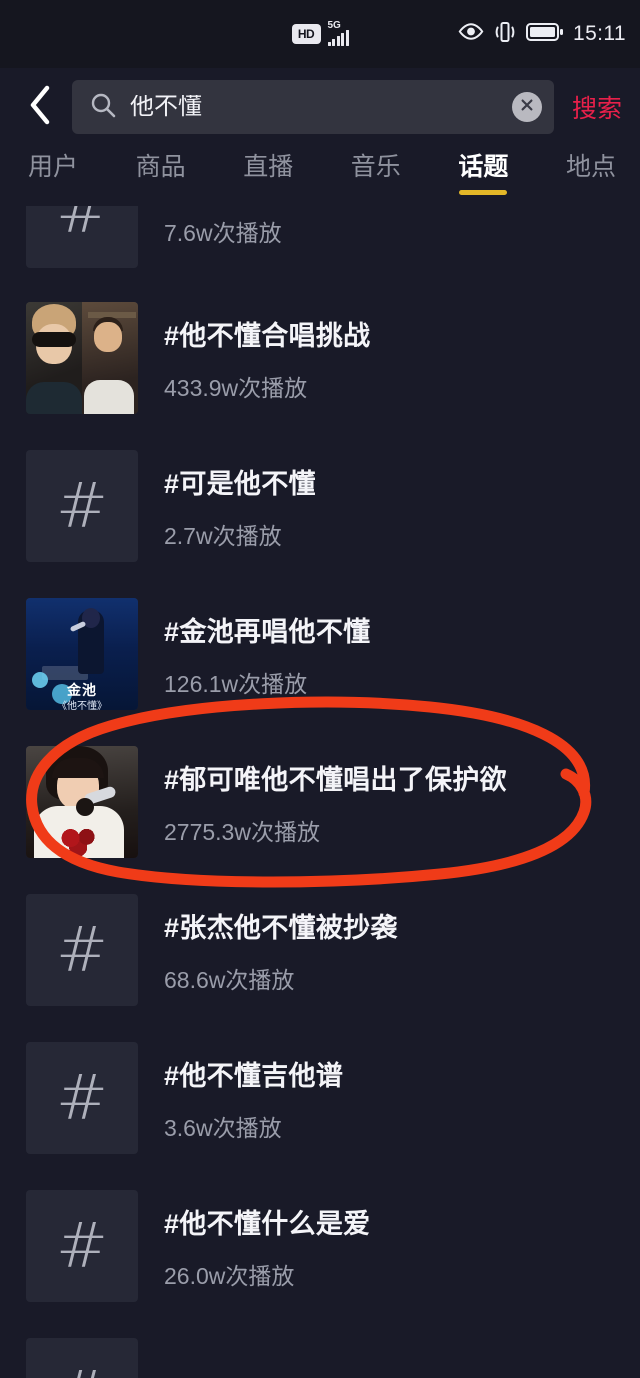 This screenshot has height=1378, width=640. Describe the element at coordinates (267, 654) in the screenshot. I see `topic-text-block: #金池再唱他不懂 126.1w次播放` at that location.